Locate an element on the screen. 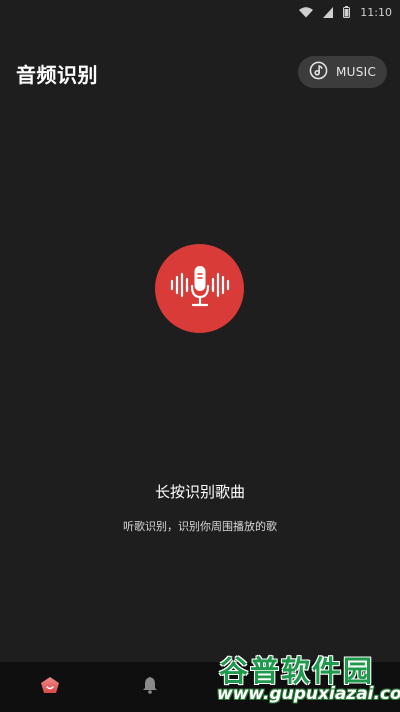  music-button: MUSIC is located at coordinates (342, 72).